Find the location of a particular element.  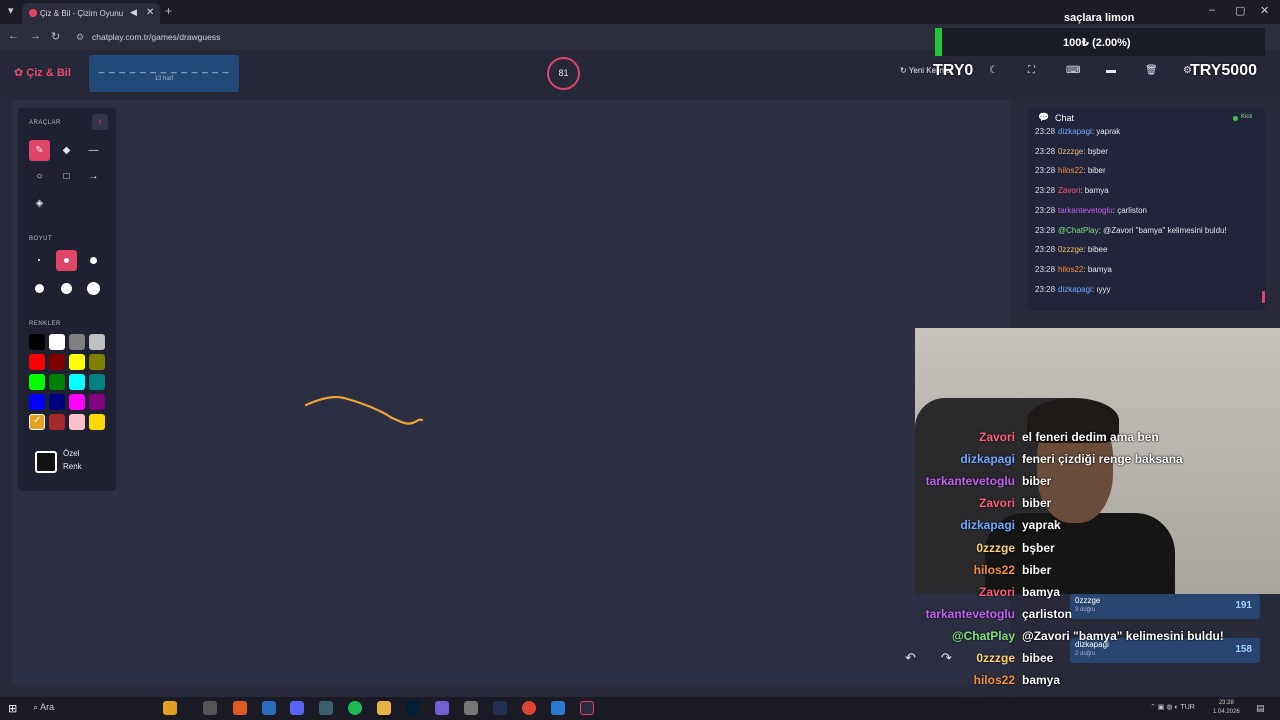

circle-tool: ○ is located at coordinates (39, 176).